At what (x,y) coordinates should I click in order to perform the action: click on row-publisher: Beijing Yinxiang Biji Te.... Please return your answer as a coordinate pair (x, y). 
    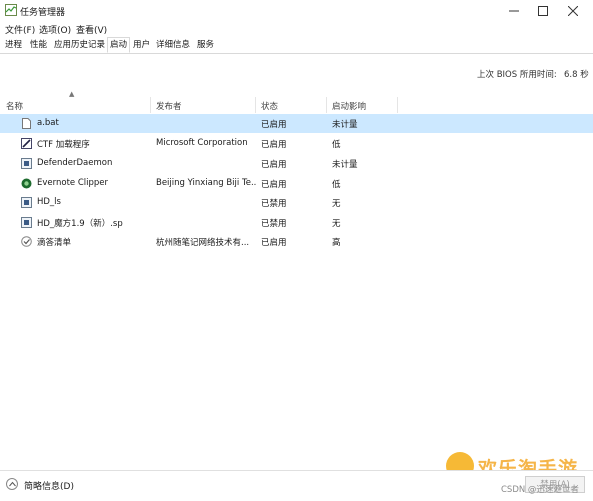
    Looking at the image, I should click on (206, 183).